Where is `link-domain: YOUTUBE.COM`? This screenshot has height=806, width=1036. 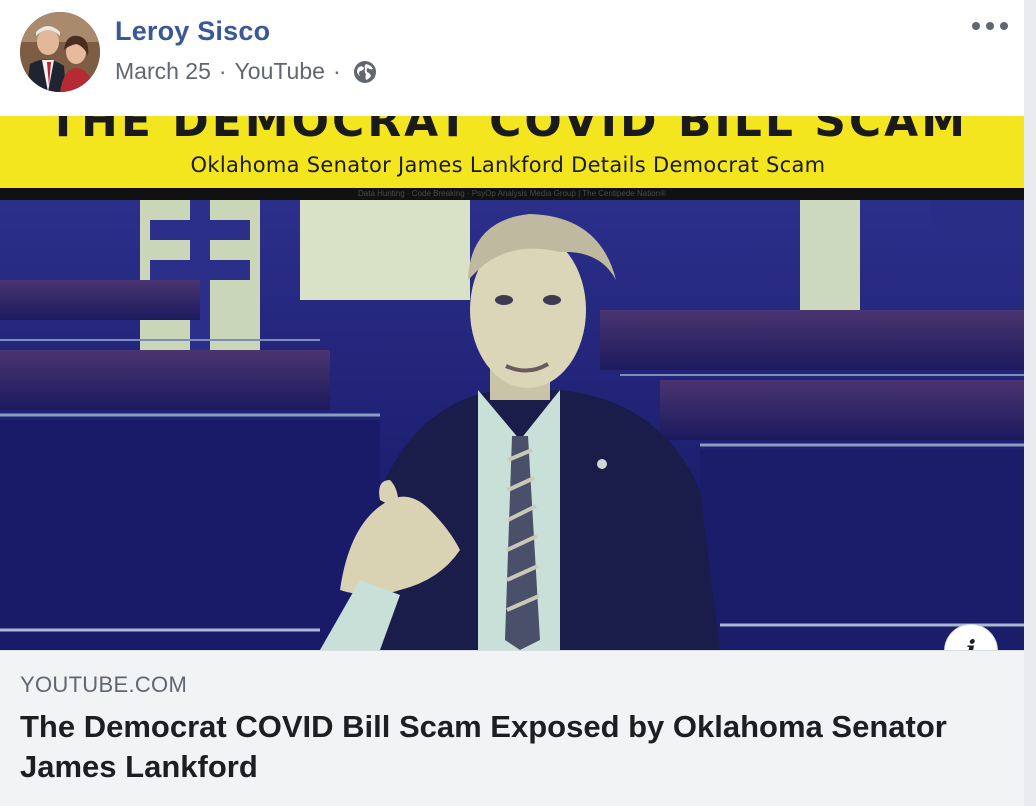
link-domain: YOUTUBE.COM is located at coordinates (104, 684).